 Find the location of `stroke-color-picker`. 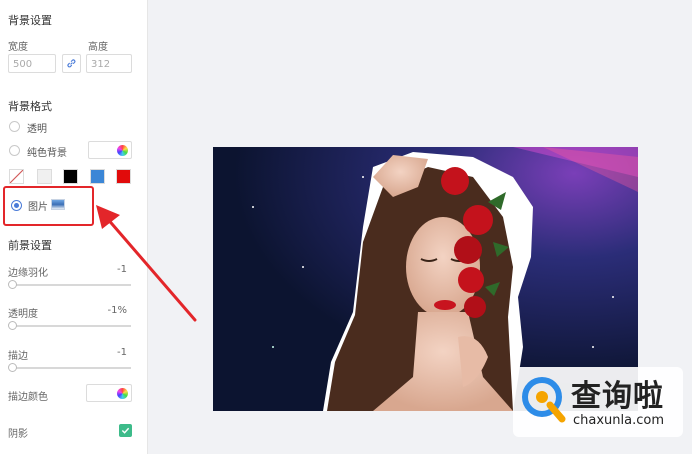

stroke-color-picker is located at coordinates (109, 393).